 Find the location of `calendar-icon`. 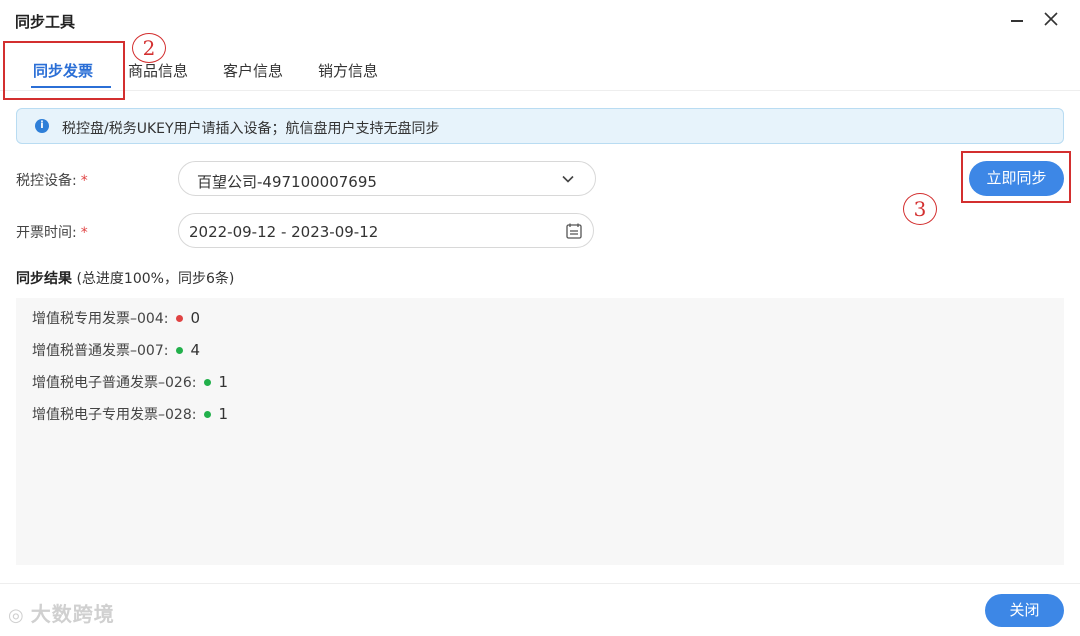

calendar-icon is located at coordinates (574, 231).